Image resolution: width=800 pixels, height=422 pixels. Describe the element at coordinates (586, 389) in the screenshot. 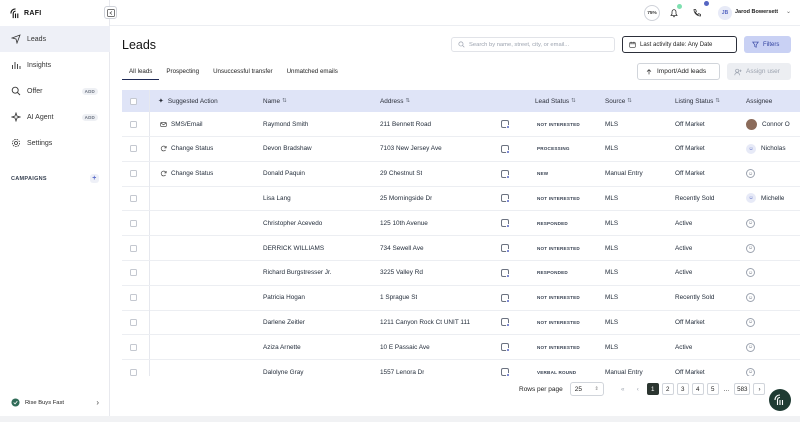

I see `rows-per-page-select: 25 ⇕` at that location.